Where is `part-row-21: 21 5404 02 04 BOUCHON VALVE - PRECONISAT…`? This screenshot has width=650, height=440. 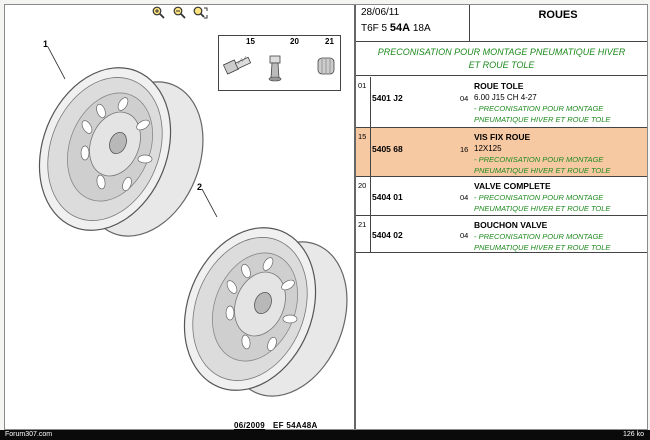
part-row-21: 21 5404 02 04 BOUCHON VALVE - PRECONISAT… is located at coordinates (501, 234).